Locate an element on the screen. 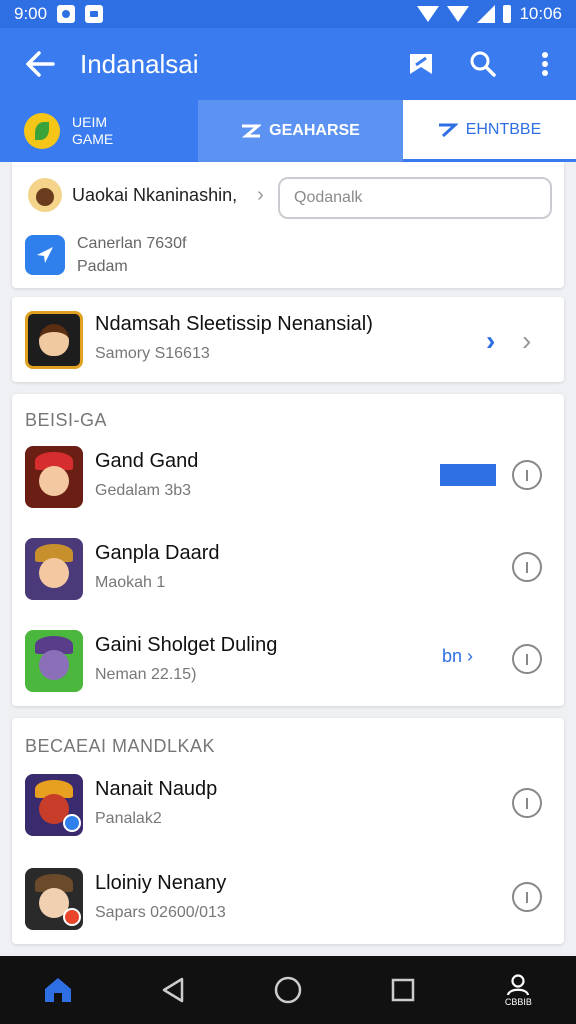 The height and width of the screenshot is (1024, 576). game-title: Lloiniy Nenany is located at coordinates (161, 883).